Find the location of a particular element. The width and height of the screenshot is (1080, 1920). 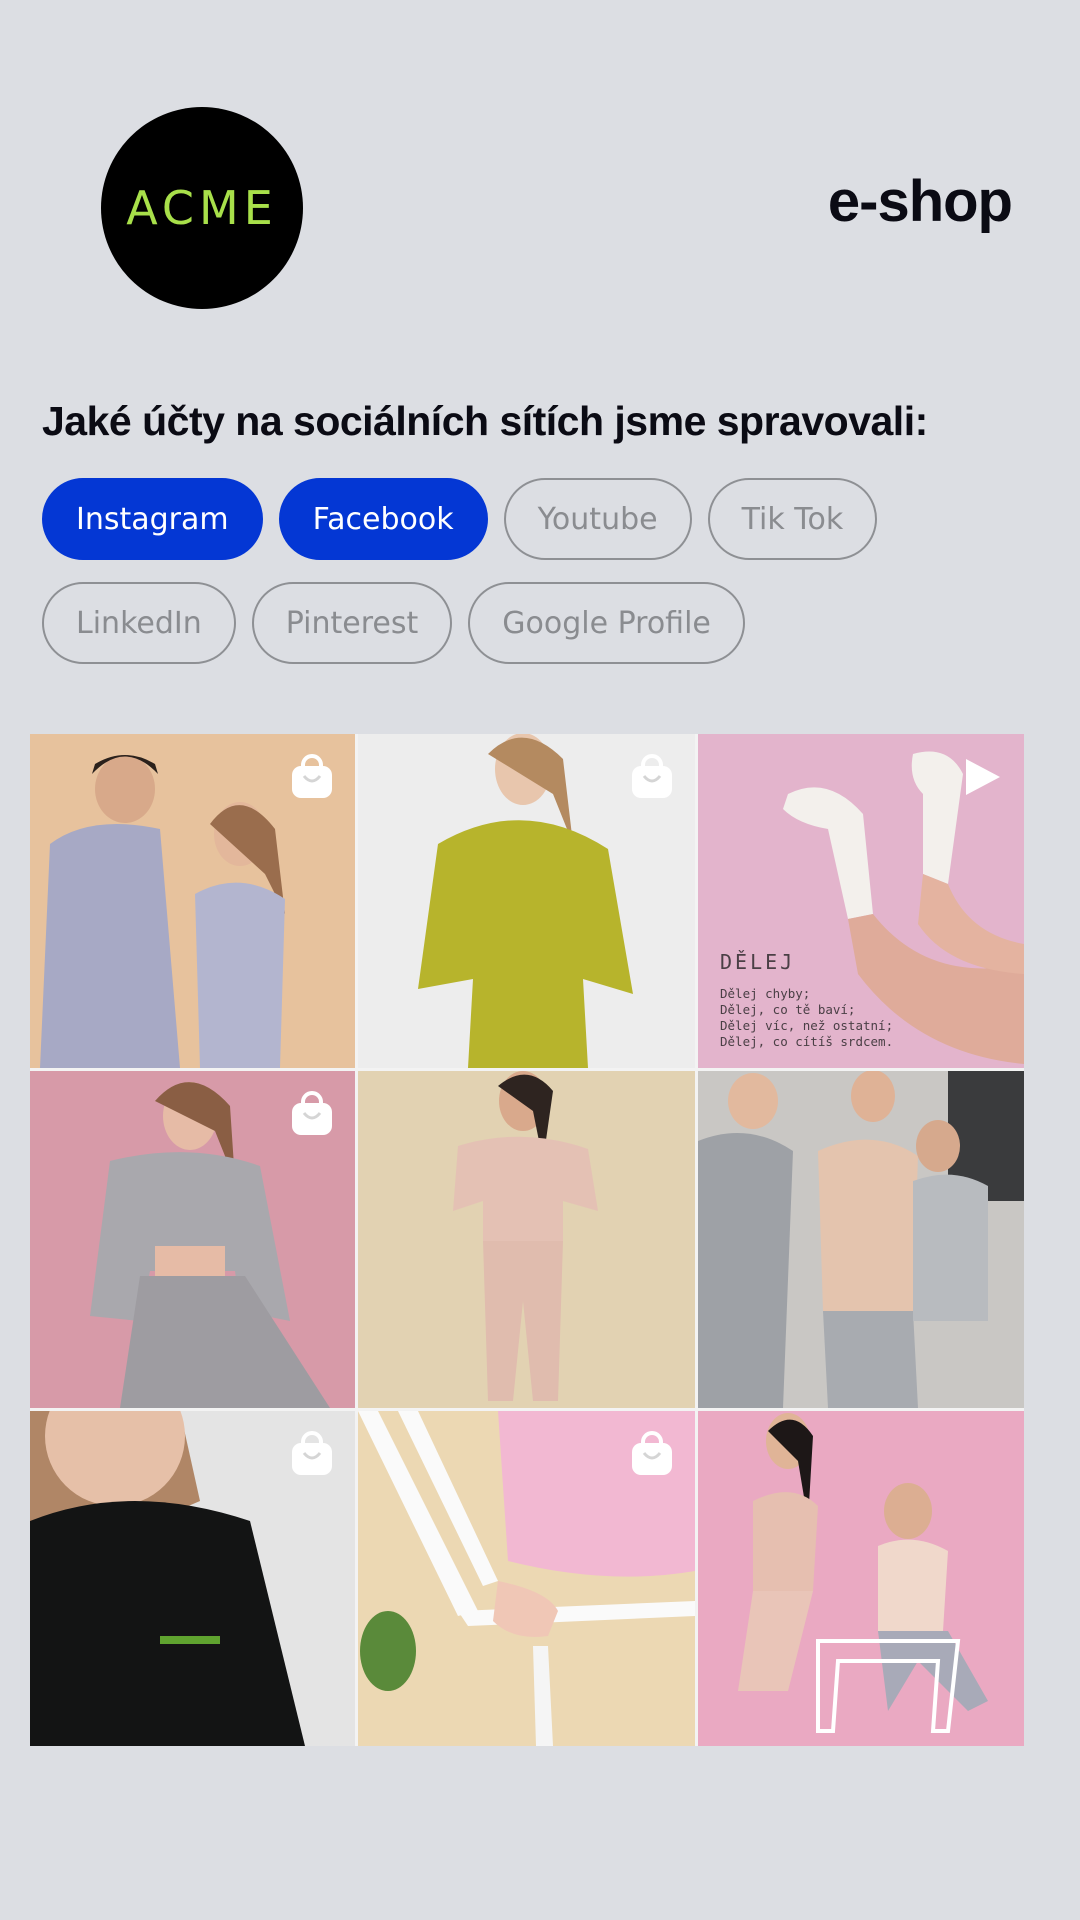

logo-text: ACME is located at coordinates (202, 208).